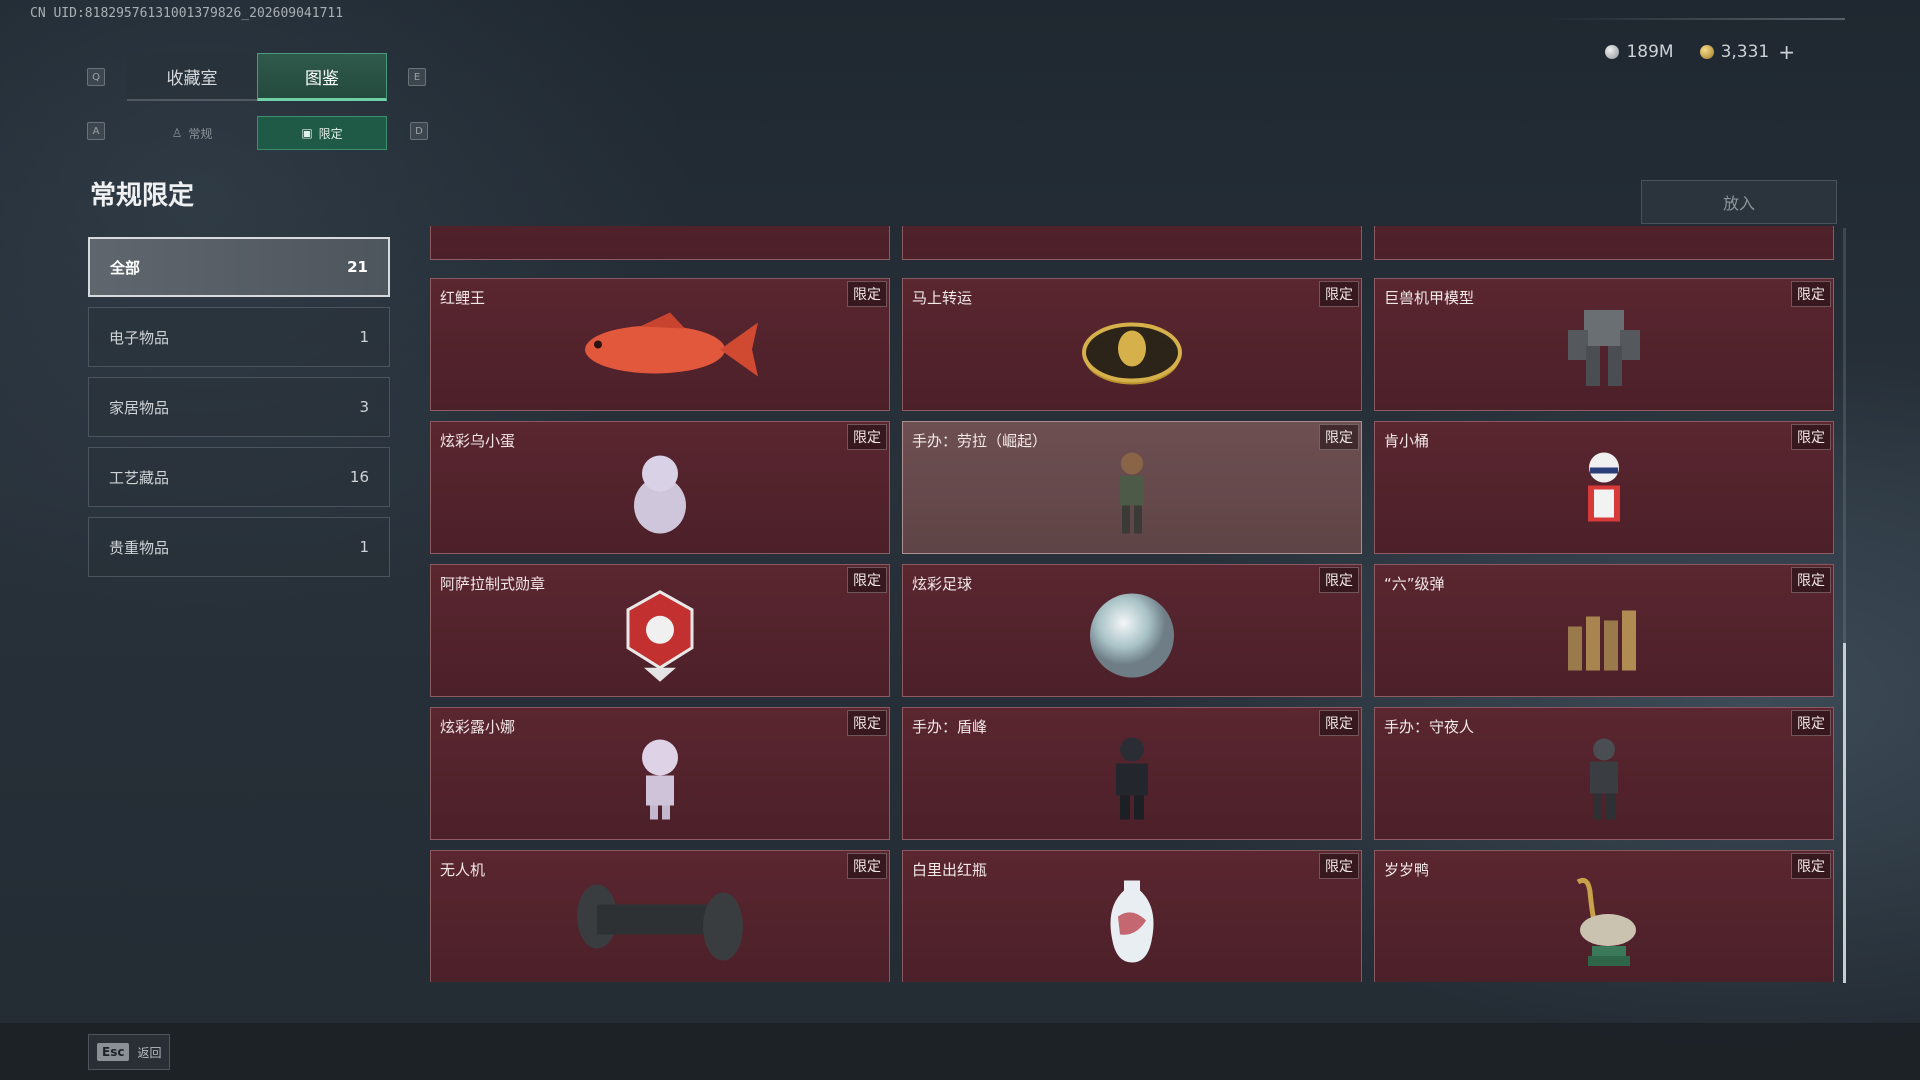 The height and width of the screenshot is (1080, 1920). I want to click on scrollbar-thumb, so click(1844, 813).